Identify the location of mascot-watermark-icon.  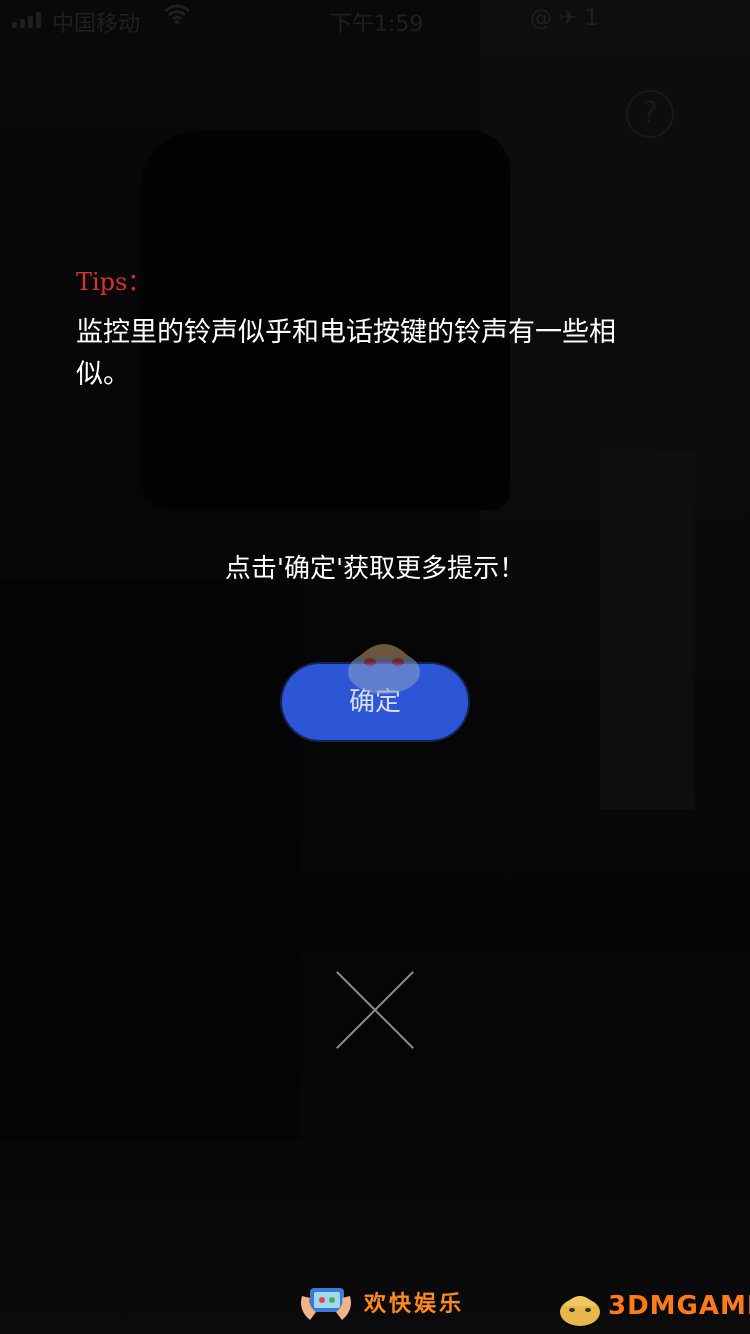
(384, 663).